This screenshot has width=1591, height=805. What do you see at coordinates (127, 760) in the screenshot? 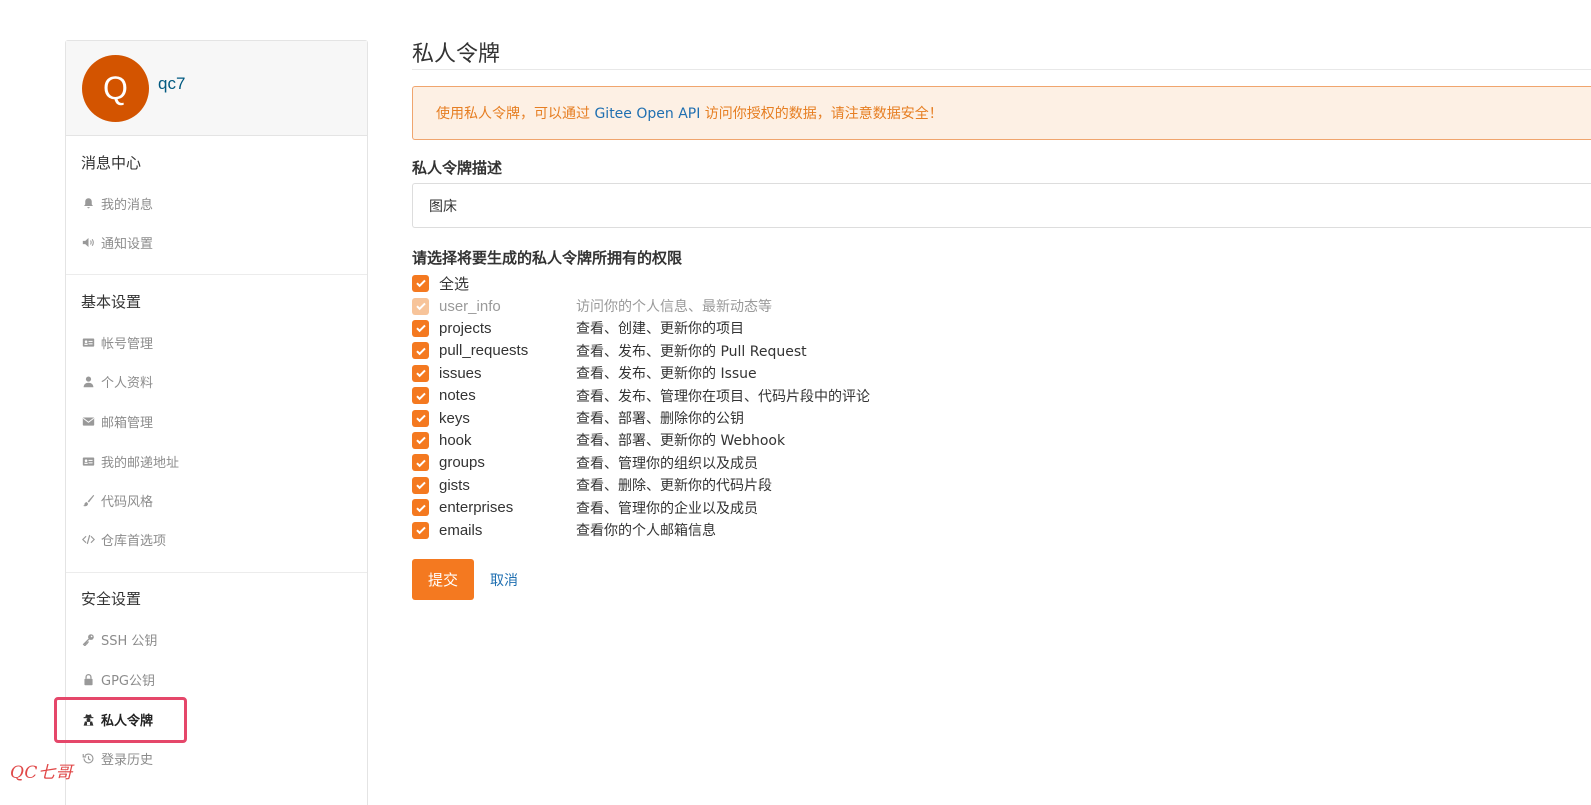
I see `sidebar-item-label: 登录历史` at bounding box center [127, 760].